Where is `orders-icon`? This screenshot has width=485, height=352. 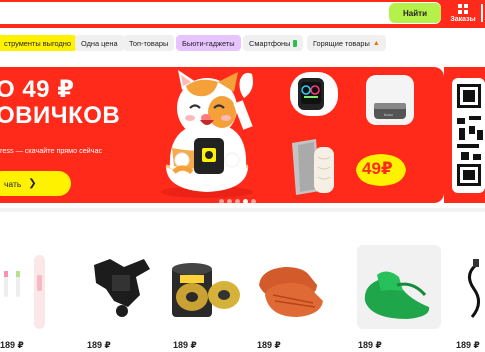
orders-icon is located at coordinates (463, 9).